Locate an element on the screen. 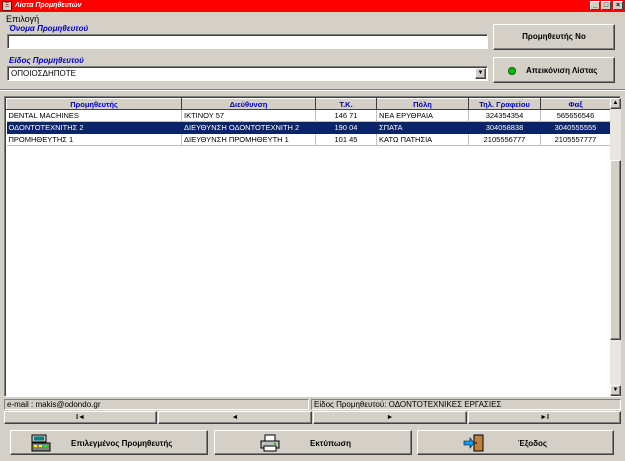 The image size is (625, 461). cell-office-phone: 2105556777 is located at coordinates (504, 139).